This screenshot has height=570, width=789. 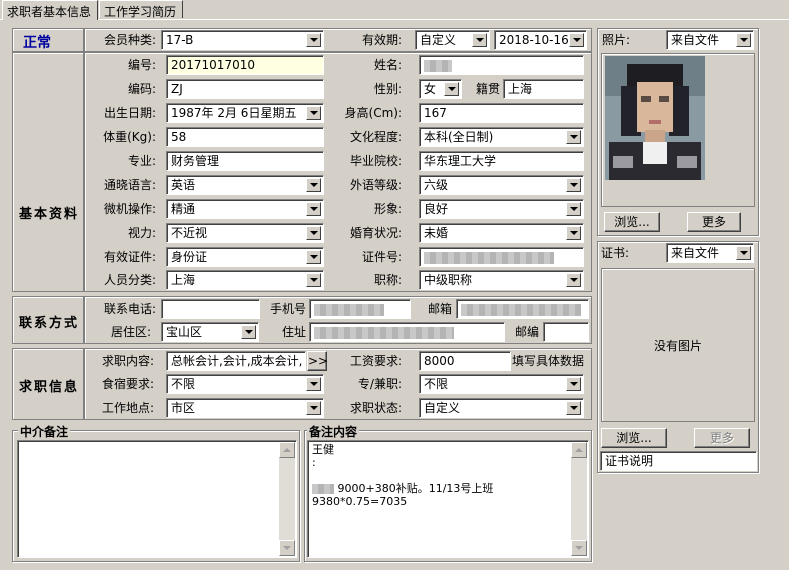 What do you see at coordinates (127, 361) in the screenshot?
I see `position-label: 求职内容:` at bounding box center [127, 361].